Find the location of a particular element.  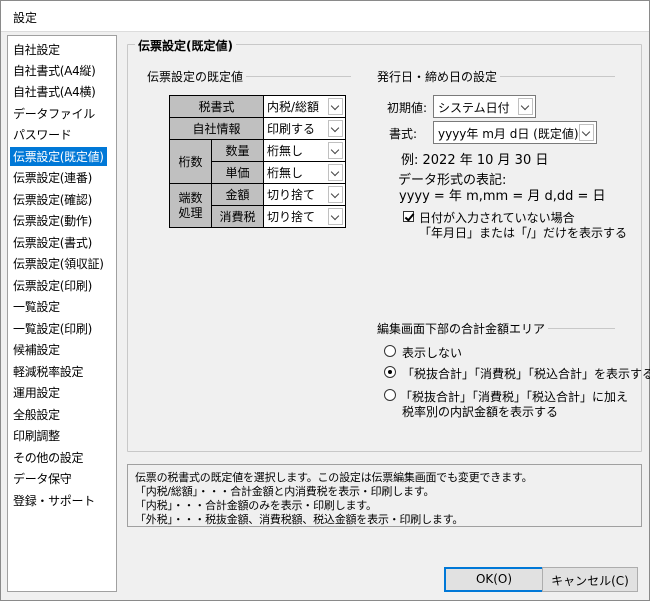

description-line: 「外税」・・・税抜金額、消費税額、税込金額を表示・印刷します。 is located at coordinates (299, 519).